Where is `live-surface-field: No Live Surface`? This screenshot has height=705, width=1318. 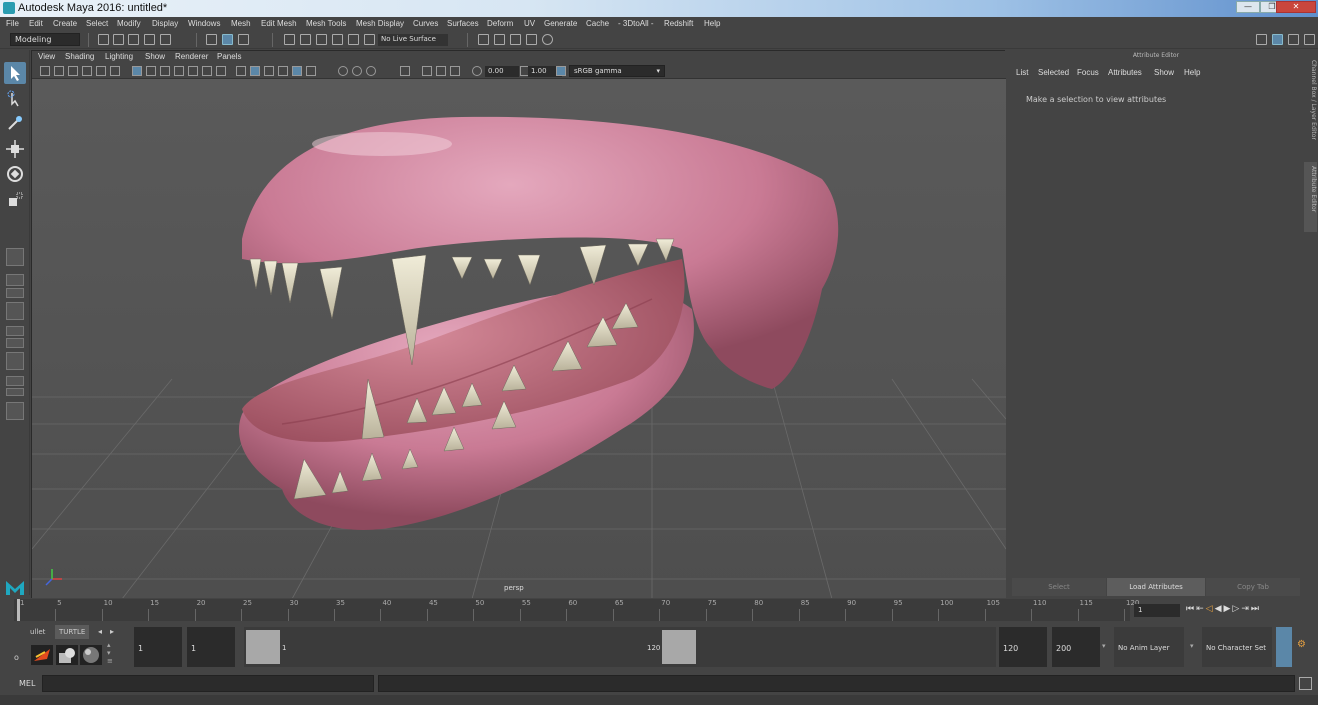
live-surface-field: No Live Surface is located at coordinates (413, 40).